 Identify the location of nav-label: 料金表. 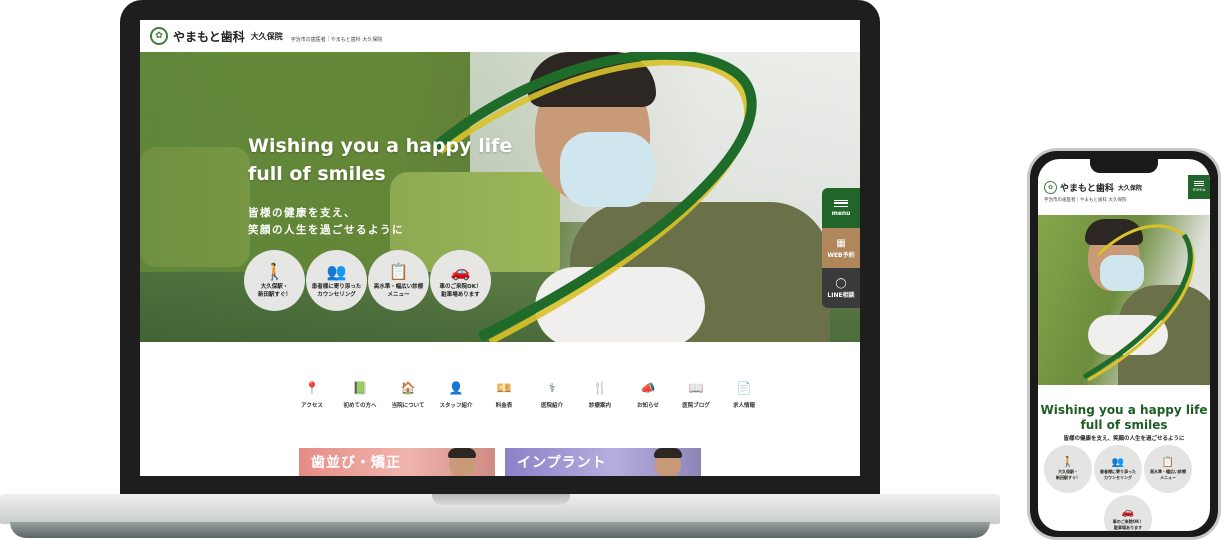
(504, 406).